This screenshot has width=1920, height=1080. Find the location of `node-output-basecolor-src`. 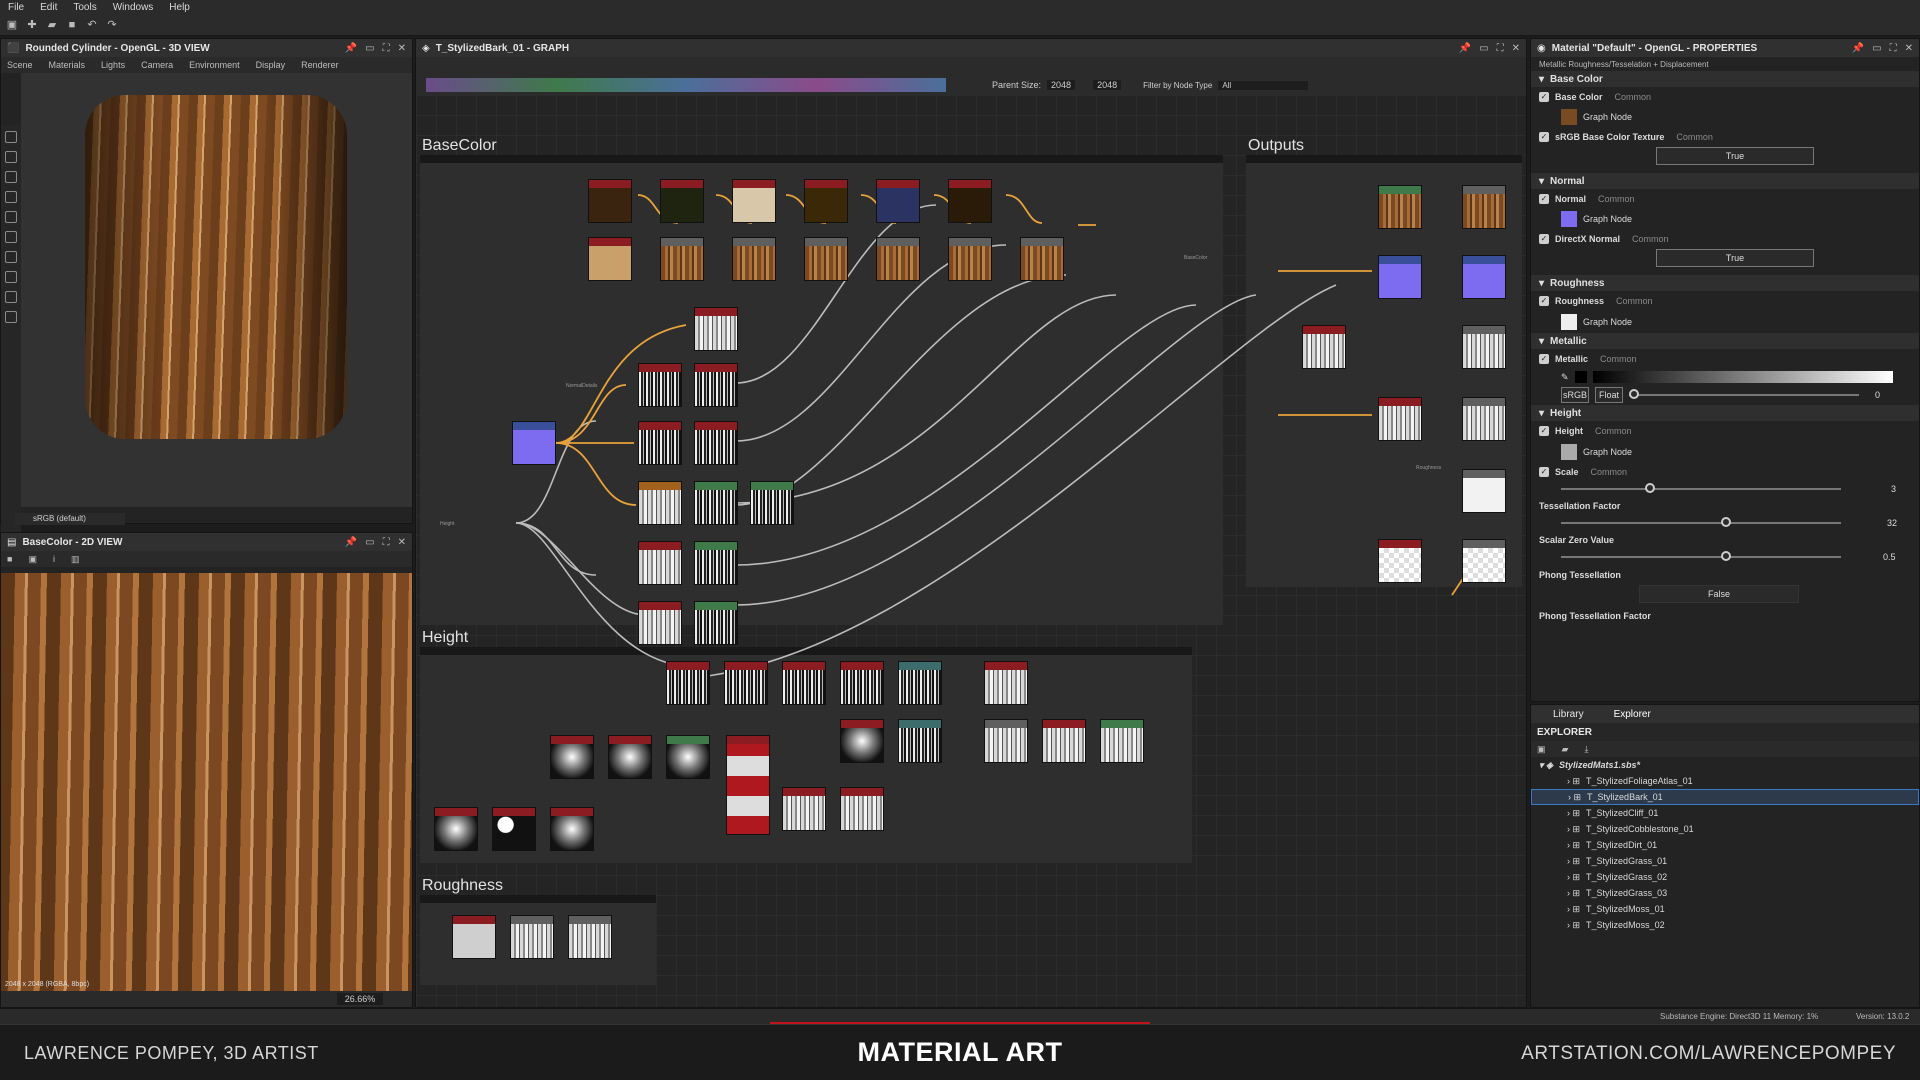

node-output-basecolor-src is located at coordinates (1400, 207).